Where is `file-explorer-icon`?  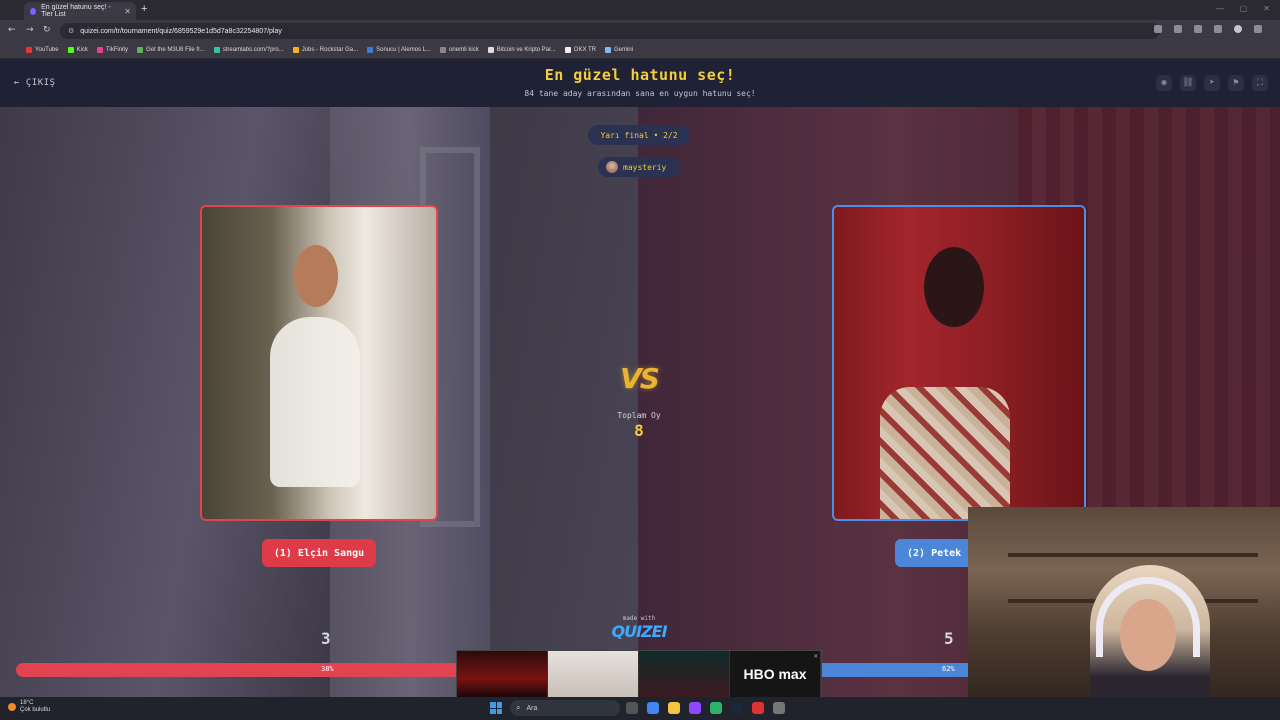 file-explorer-icon is located at coordinates (674, 708).